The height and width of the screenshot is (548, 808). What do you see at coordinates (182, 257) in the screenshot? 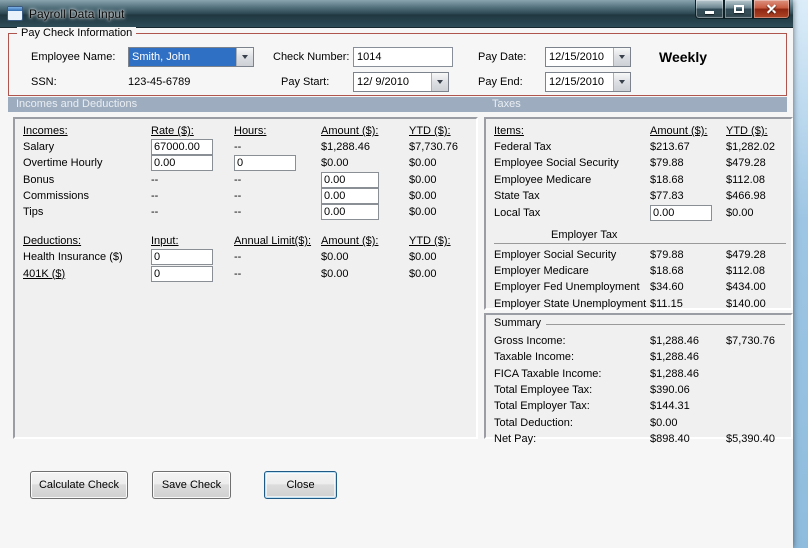
I see `health-insurance-input` at bounding box center [182, 257].